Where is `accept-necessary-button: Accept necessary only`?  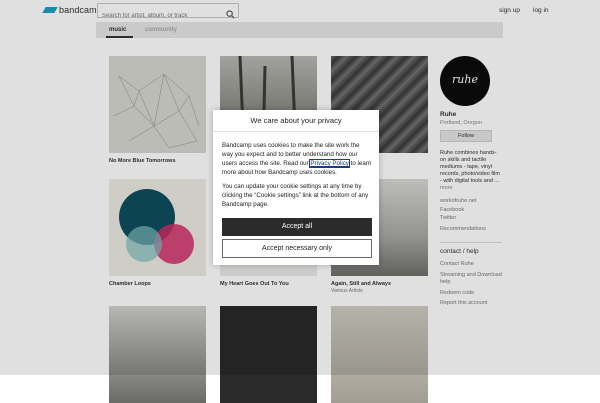
accept-necessary-button: Accept necessary only is located at coordinates (297, 248).